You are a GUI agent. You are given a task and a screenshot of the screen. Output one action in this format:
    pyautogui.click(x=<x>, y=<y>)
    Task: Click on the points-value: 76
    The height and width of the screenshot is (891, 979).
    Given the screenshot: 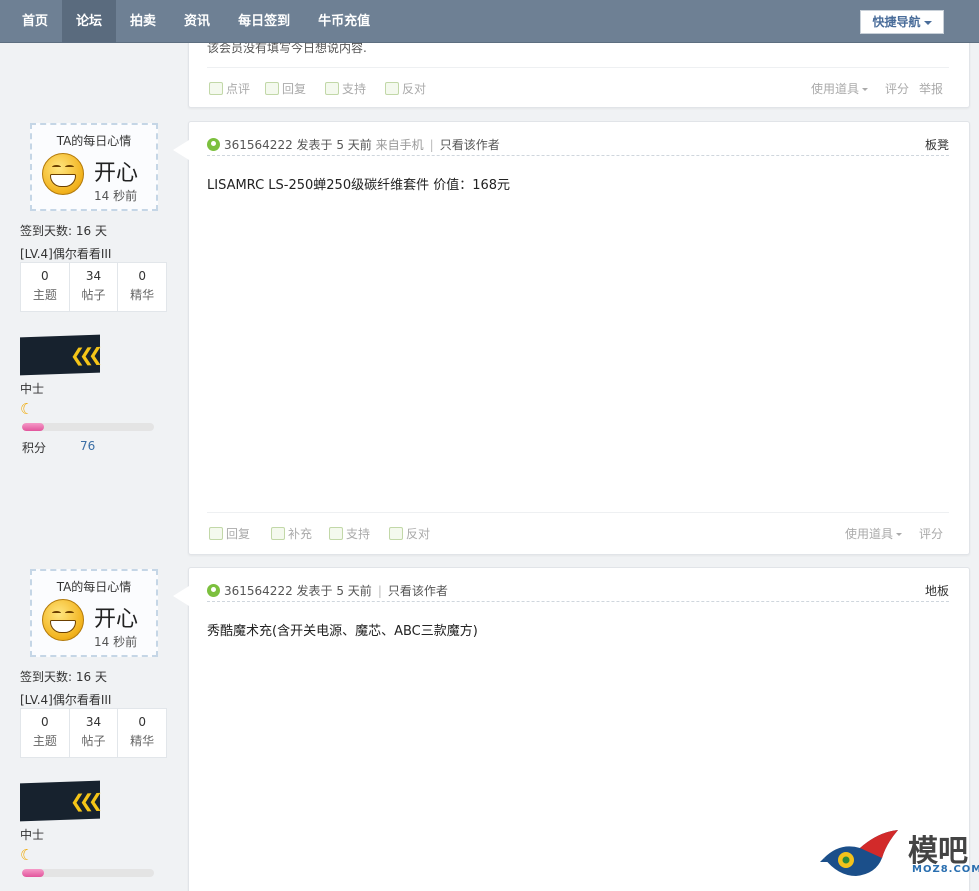 What is the action you would take?
    pyautogui.click(x=87, y=446)
    